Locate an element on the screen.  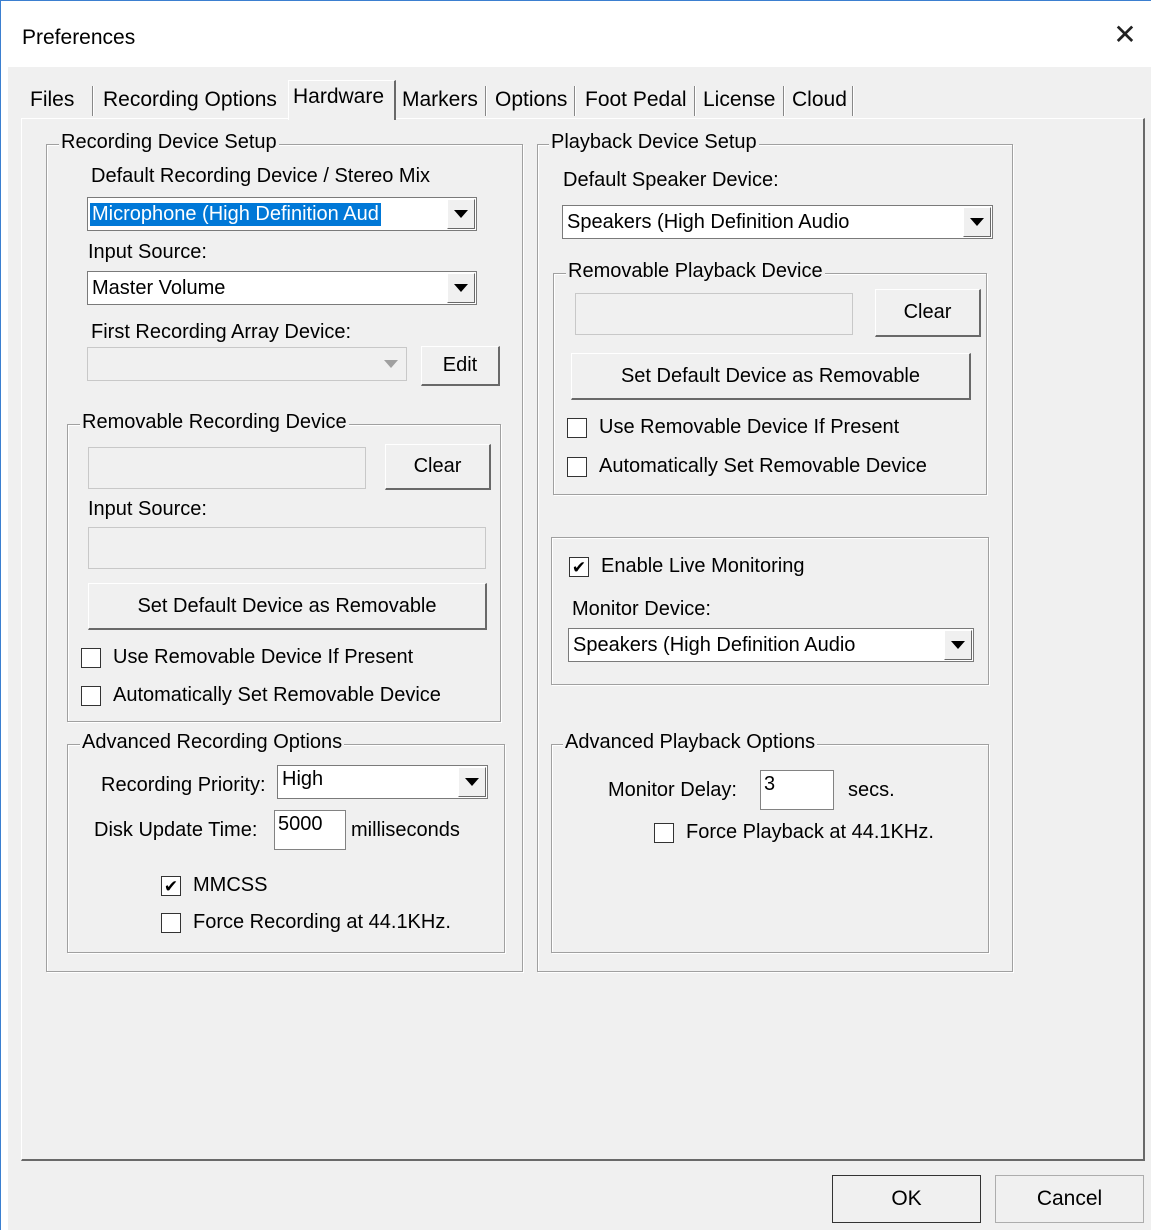
default-recording-device-dropdown: Microphone (High Definition Aud is located at coordinates (282, 214).